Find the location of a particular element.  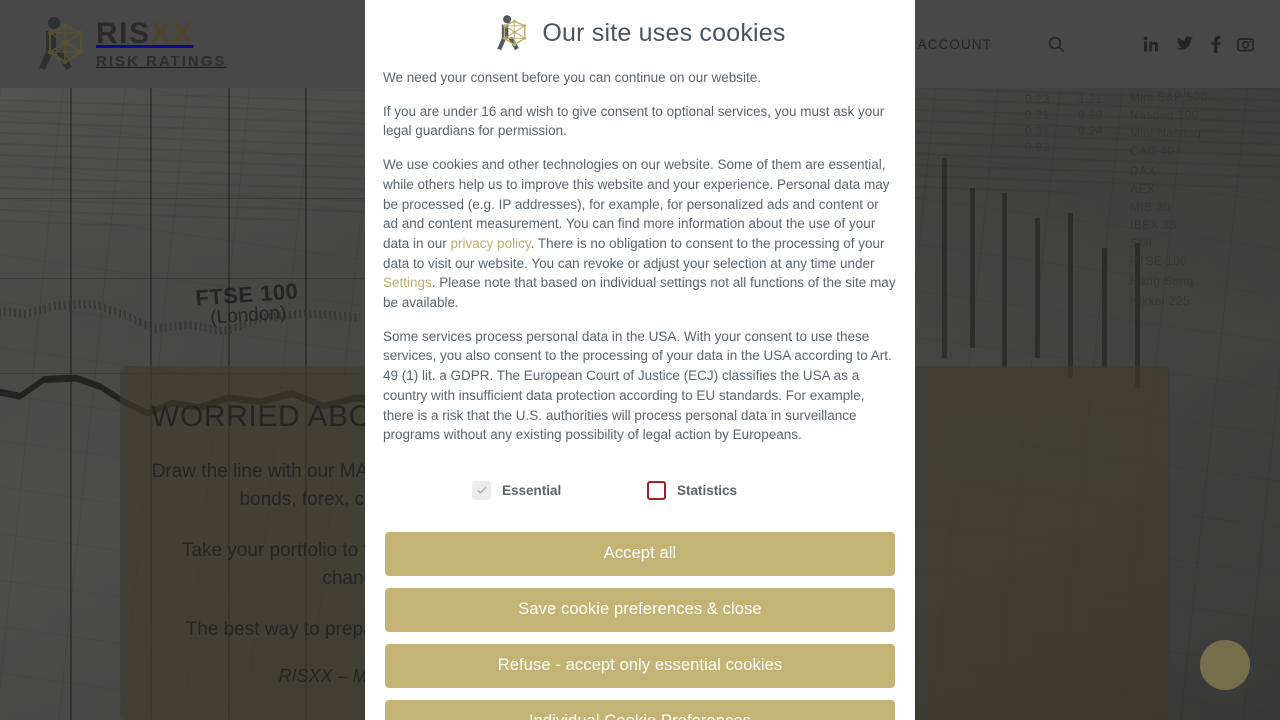

privacy-policy-link: privacy policy is located at coordinates (491, 243).